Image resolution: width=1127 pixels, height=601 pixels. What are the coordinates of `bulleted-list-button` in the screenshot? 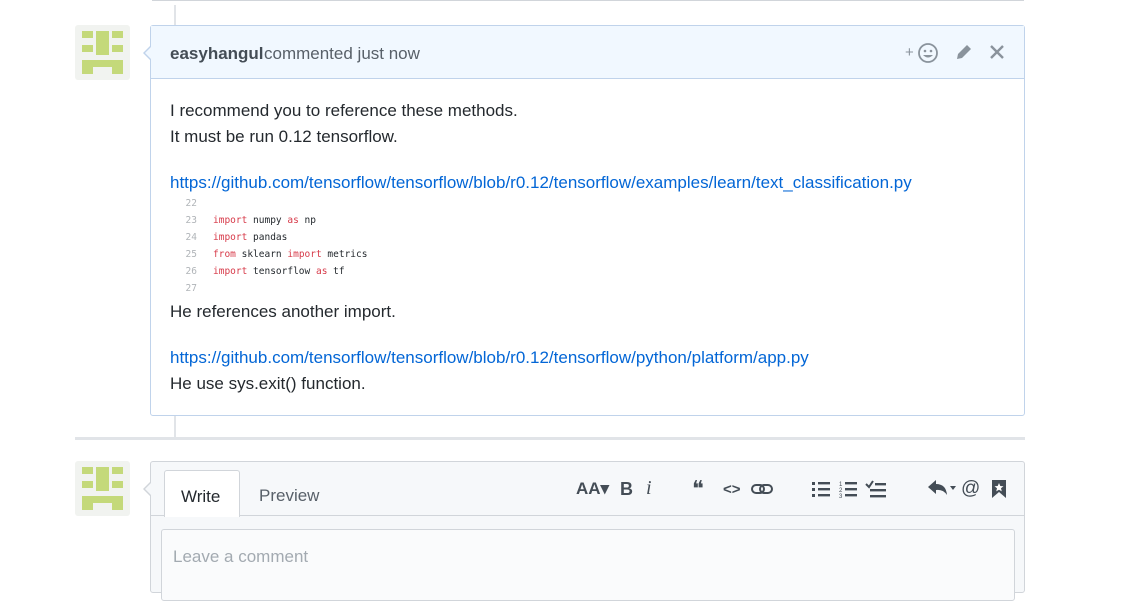 It's located at (821, 491).